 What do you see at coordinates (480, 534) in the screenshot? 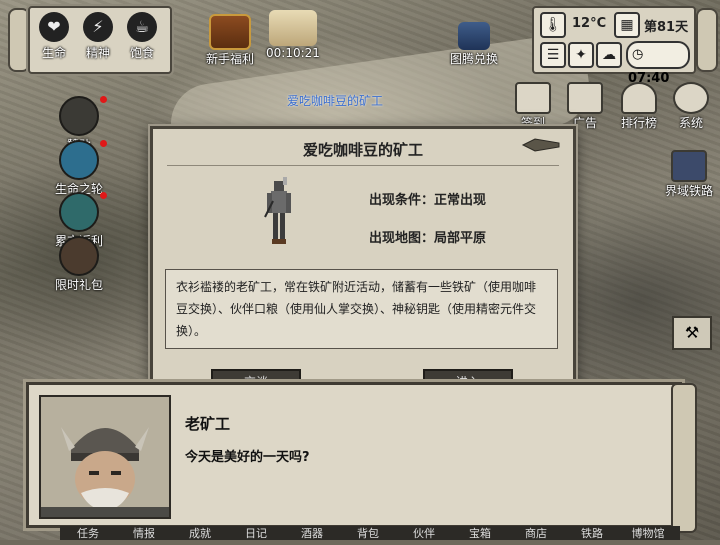
I see `tab-chest: 宝箱` at bounding box center [480, 534].